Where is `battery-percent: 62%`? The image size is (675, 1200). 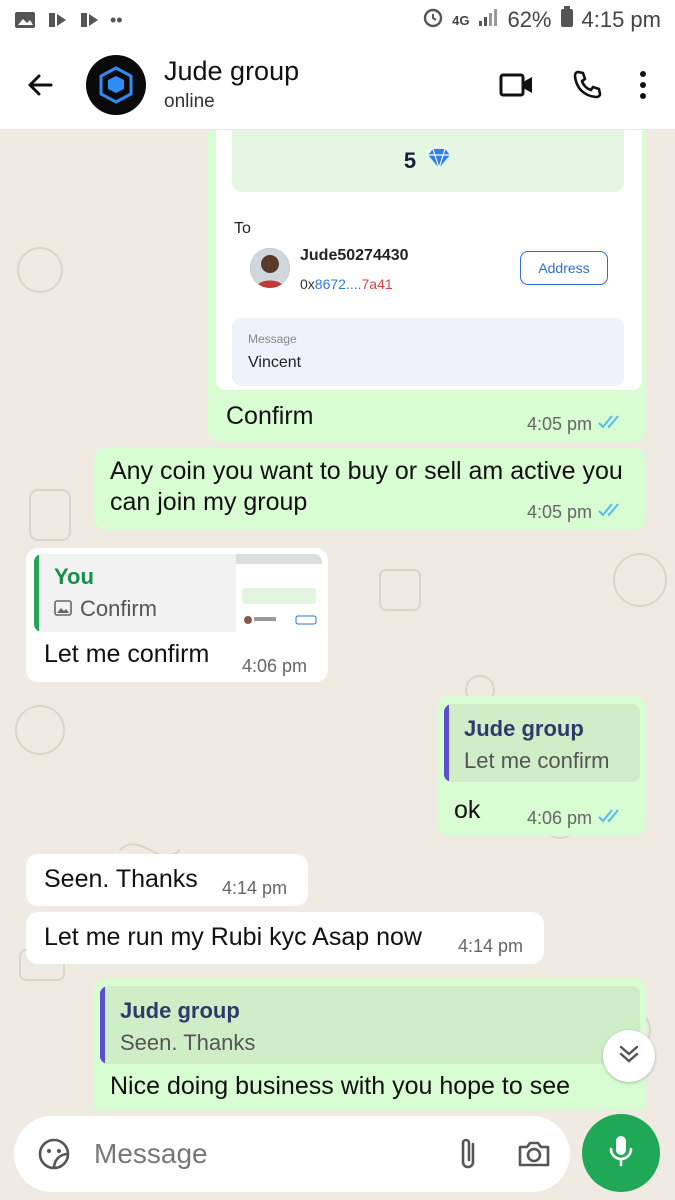 battery-percent: 62% is located at coordinates (529, 19).